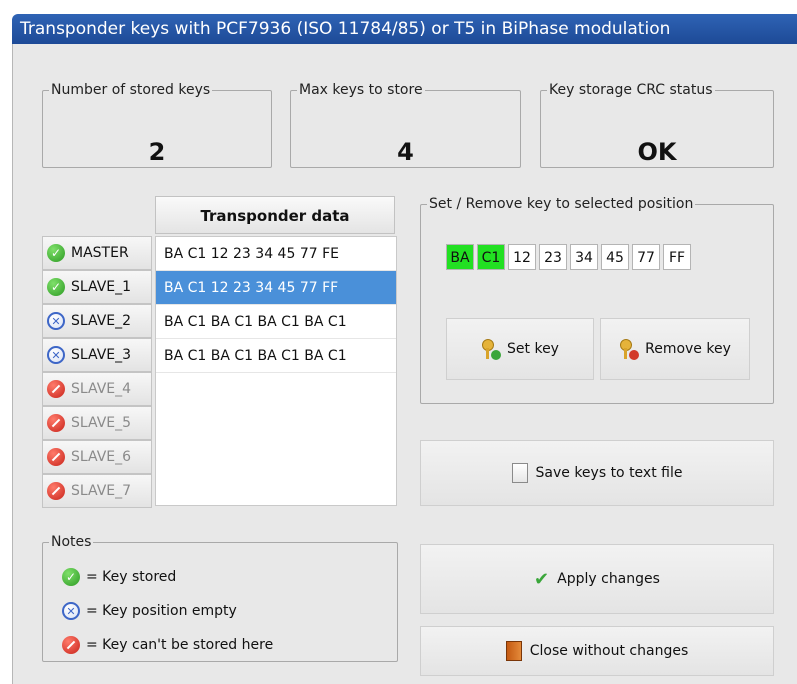  I want to click on note-stored: = Key stored, so click(119, 577).